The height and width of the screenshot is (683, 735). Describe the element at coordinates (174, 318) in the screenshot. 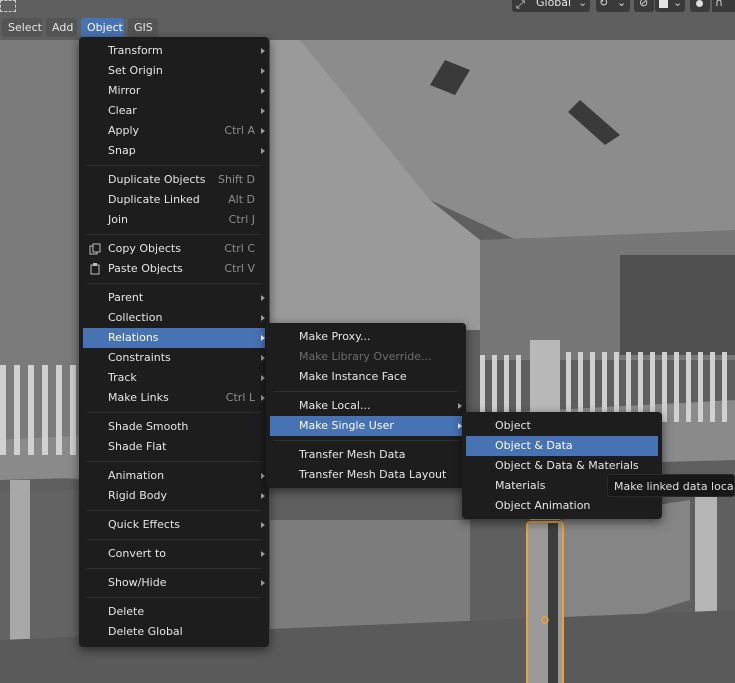

I see `menu-item-collection: Collection` at that location.